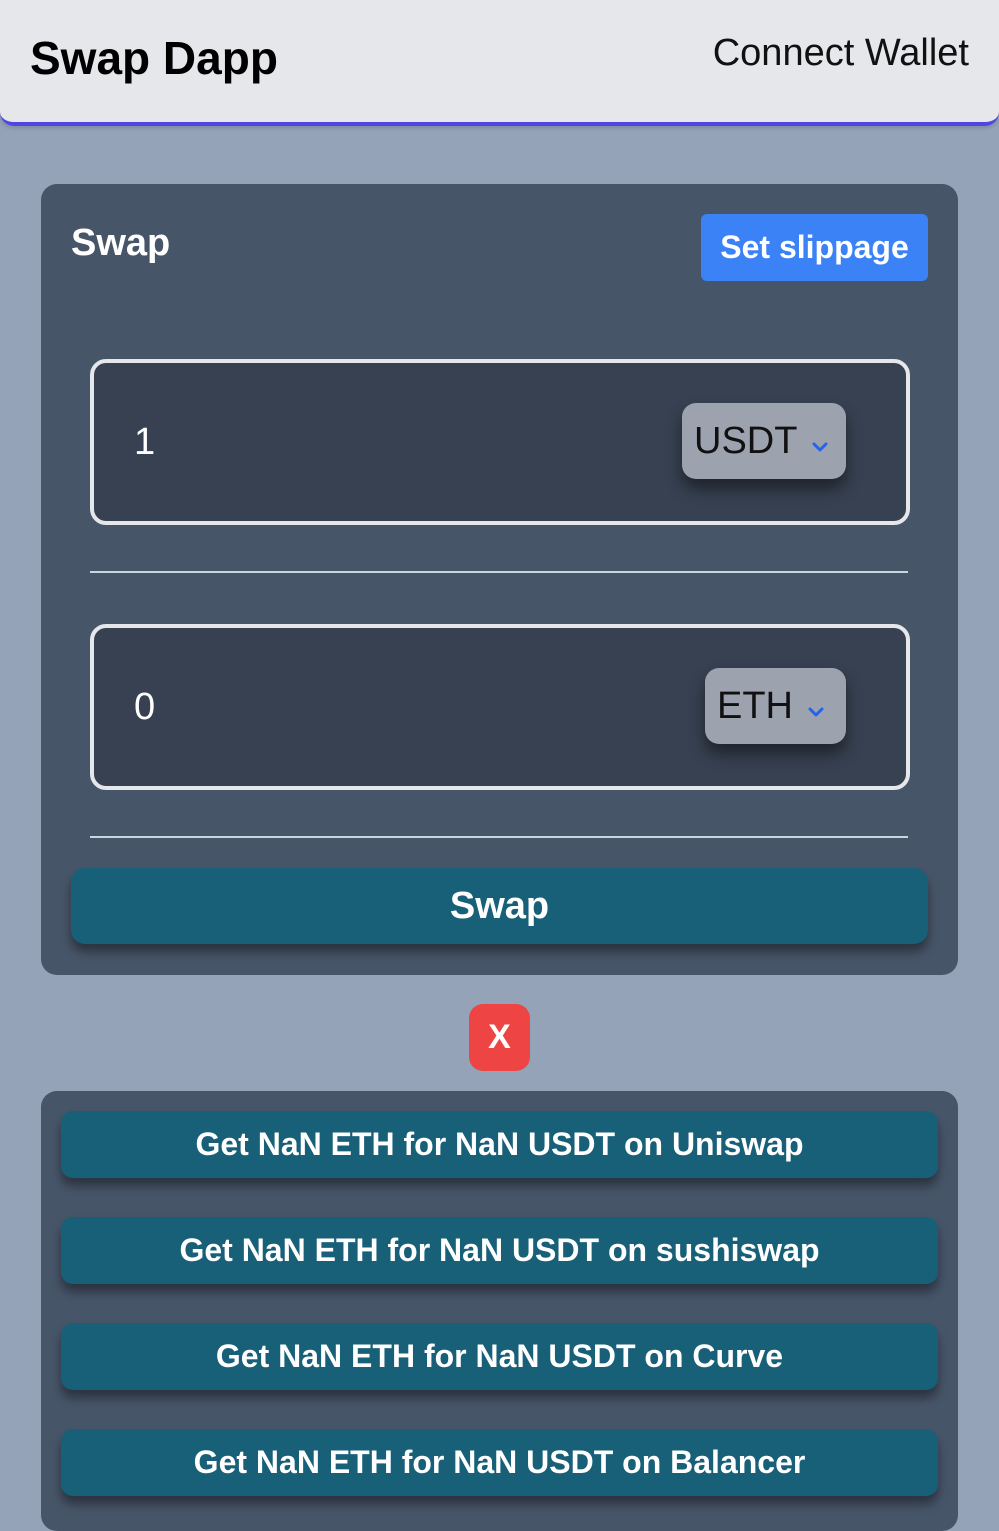 This screenshot has width=999, height=1531. I want to click on from-token-label: USDT, so click(746, 440).